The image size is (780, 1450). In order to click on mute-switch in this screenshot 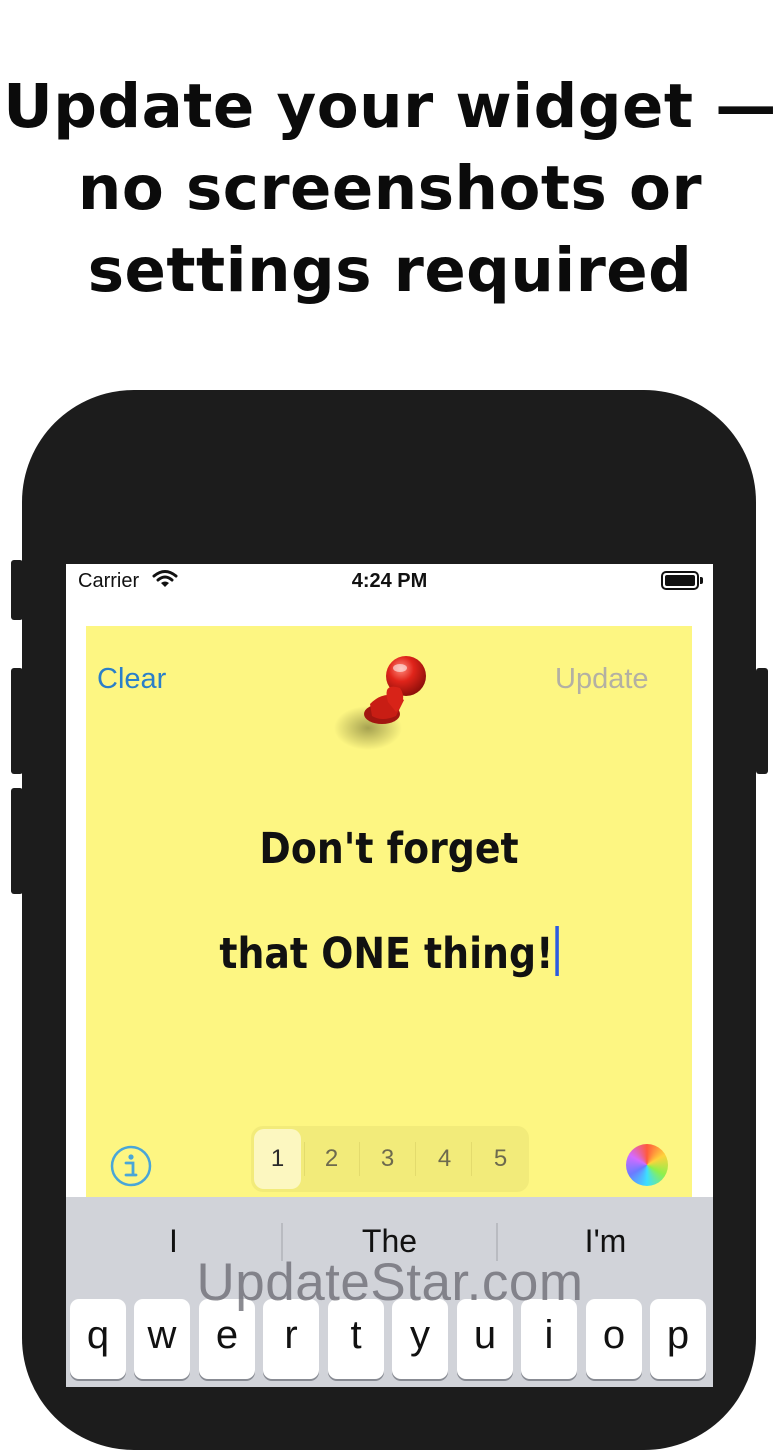, I will do `click(17, 590)`.